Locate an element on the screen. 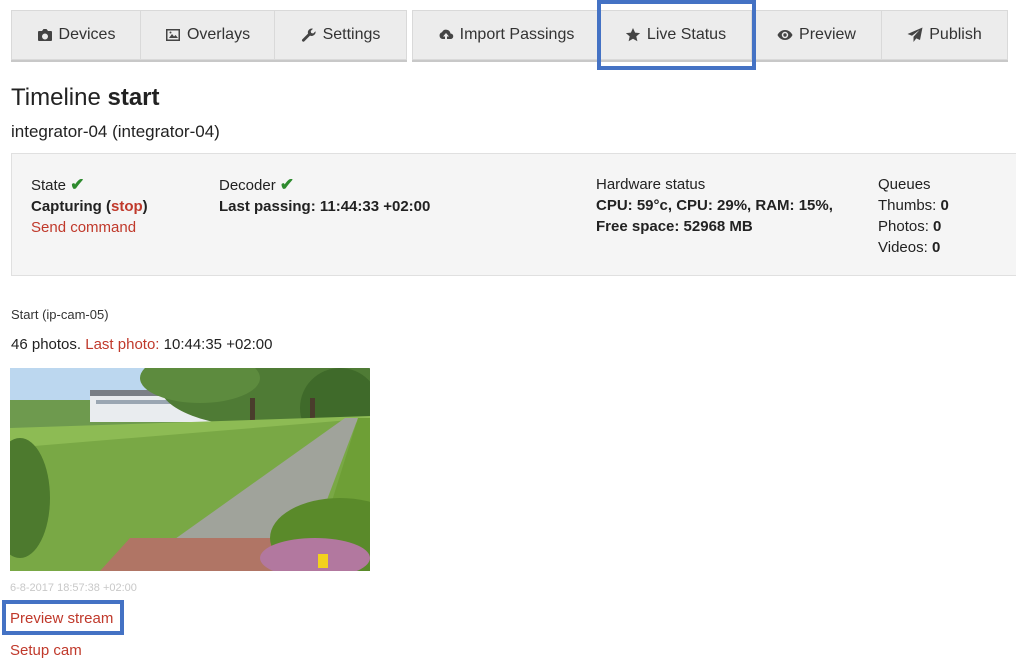 Image resolution: width=1016 pixels, height=666 pixels. camera-snapshot is located at coordinates (190, 469).